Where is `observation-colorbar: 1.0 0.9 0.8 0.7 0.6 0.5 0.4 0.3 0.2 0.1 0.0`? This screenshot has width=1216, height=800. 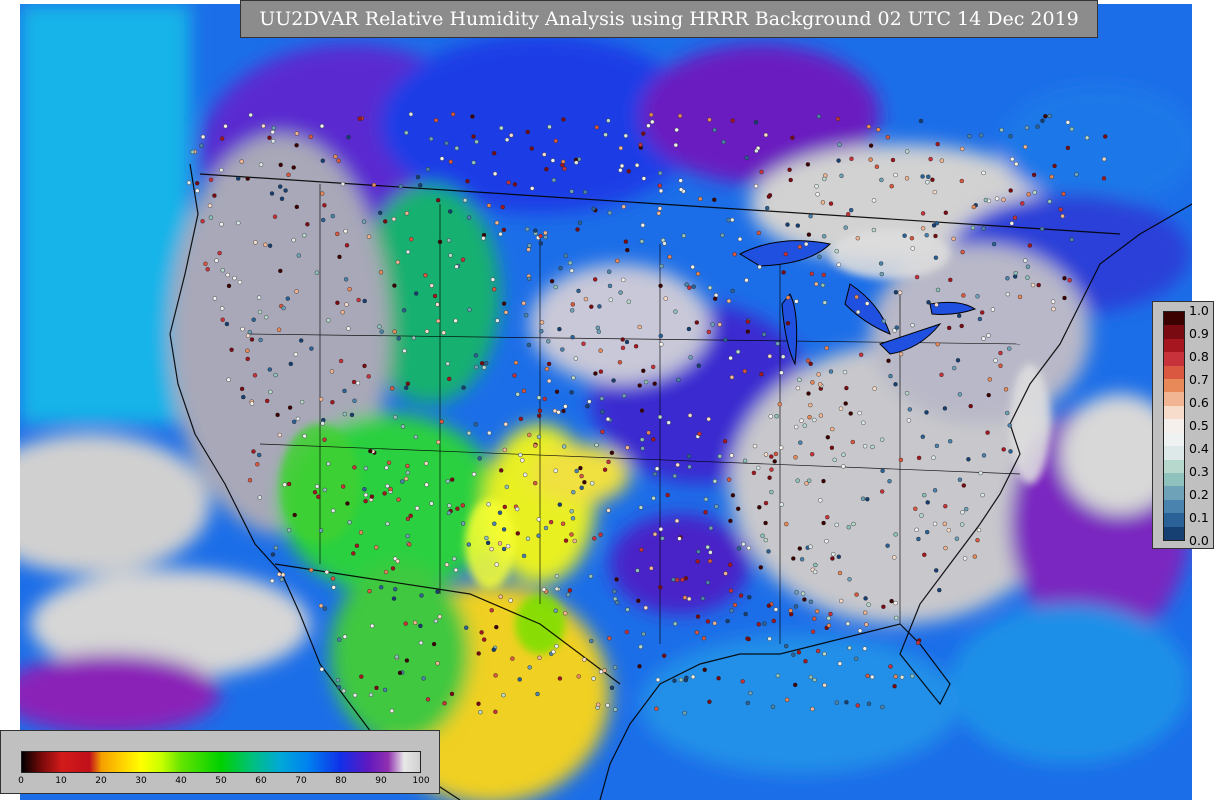 observation-colorbar: 1.0 0.9 0.8 0.7 0.6 0.5 0.4 0.3 0.2 0.1 0.0 is located at coordinates (1183, 425).